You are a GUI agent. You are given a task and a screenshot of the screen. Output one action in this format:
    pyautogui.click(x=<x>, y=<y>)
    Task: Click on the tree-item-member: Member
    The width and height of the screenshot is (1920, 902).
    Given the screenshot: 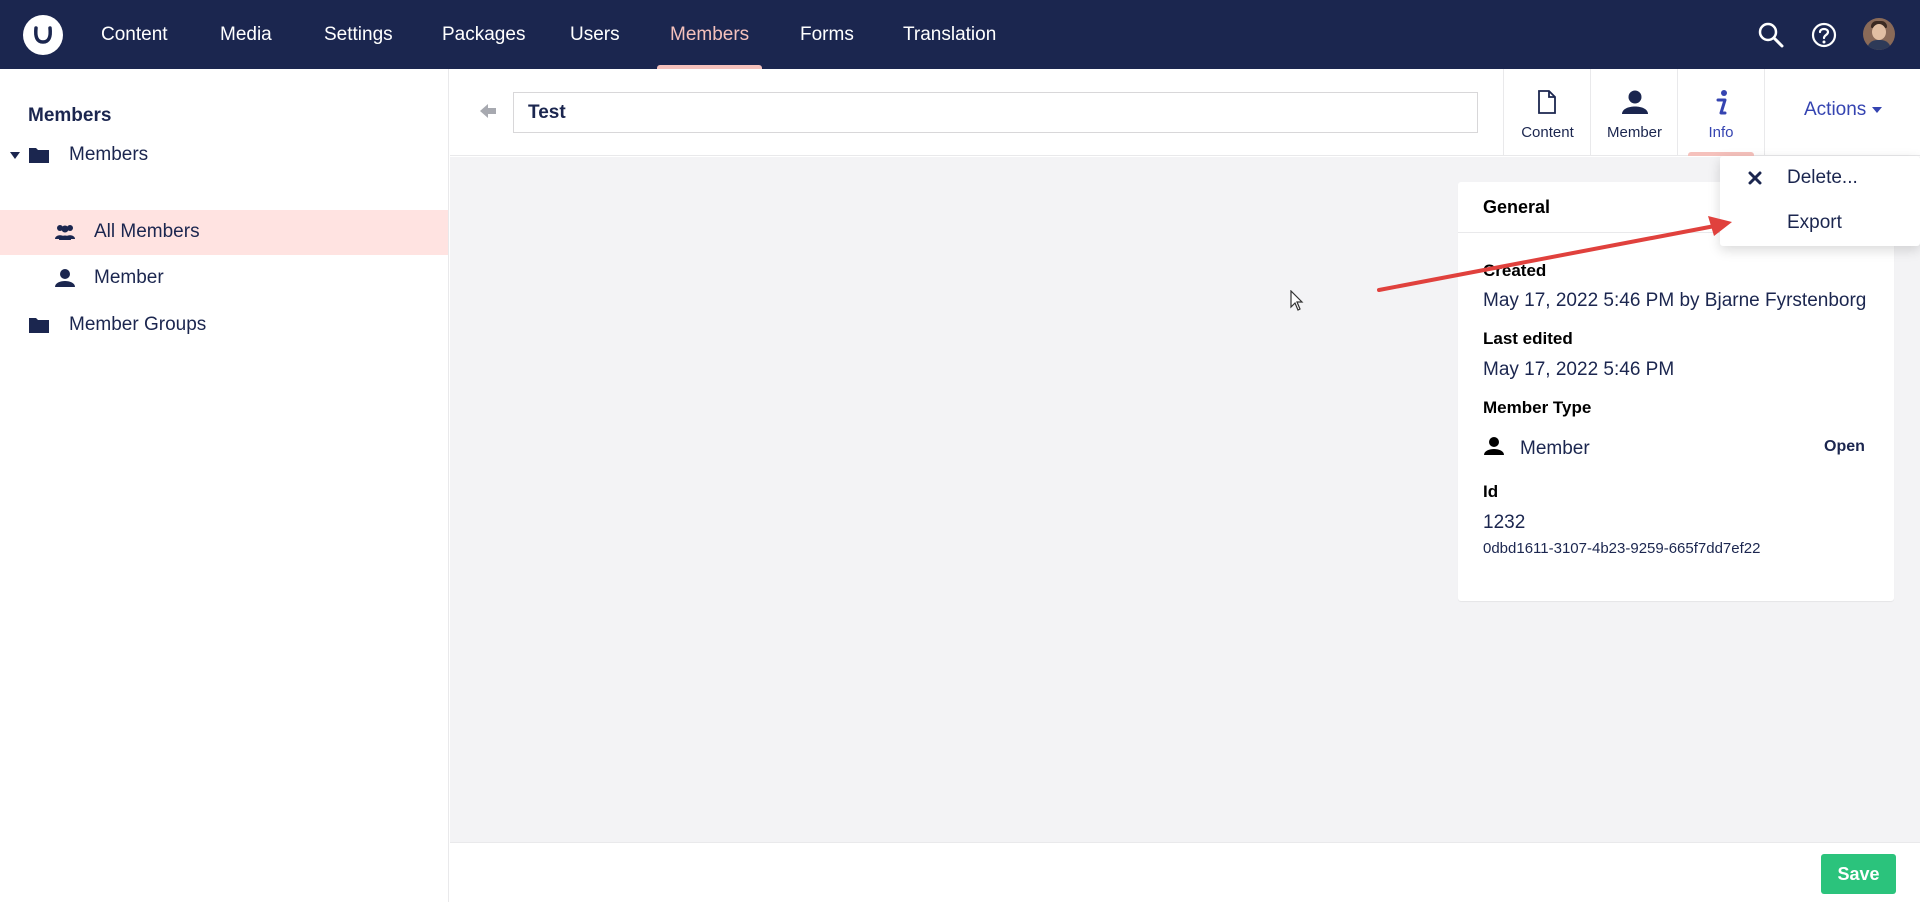 What is the action you would take?
    pyautogui.click(x=224, y=278)
    